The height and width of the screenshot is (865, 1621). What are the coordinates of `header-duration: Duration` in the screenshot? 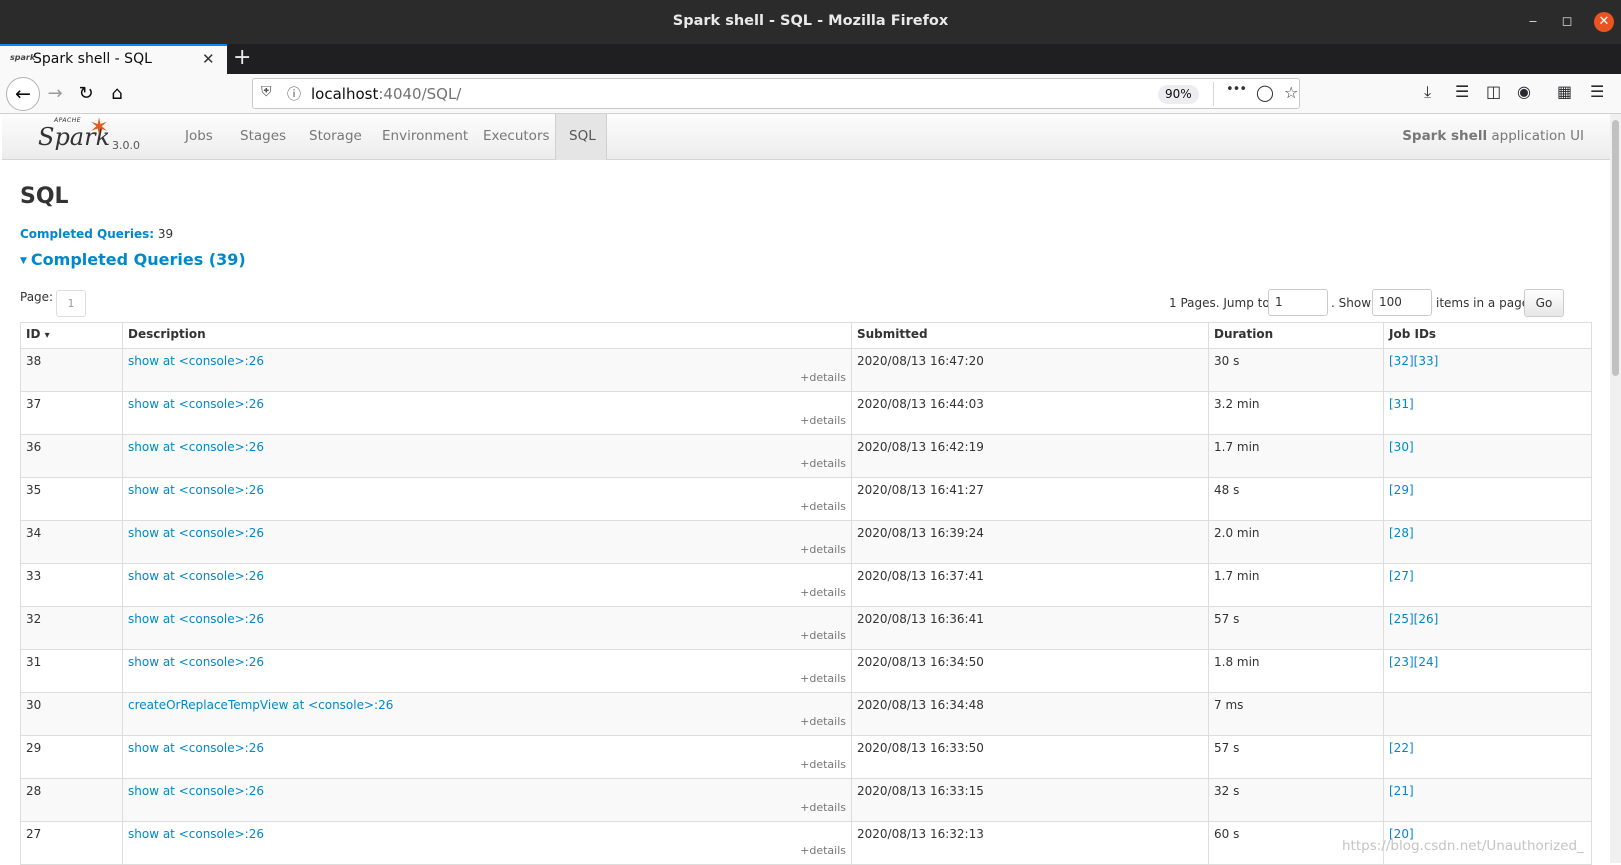 It's located at (1296, 335).